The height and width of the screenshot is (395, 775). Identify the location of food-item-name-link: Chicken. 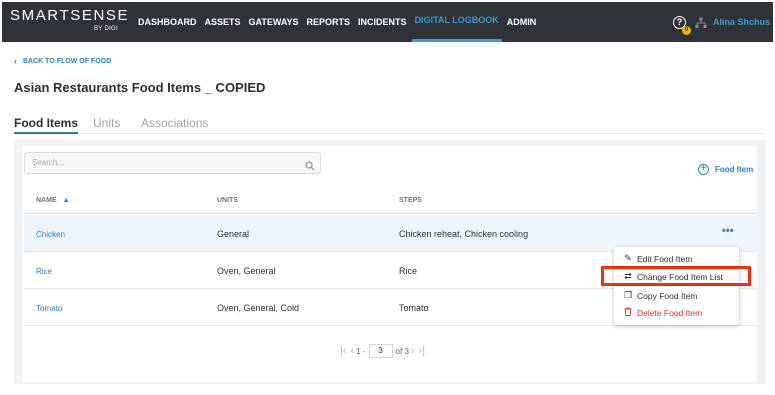
(50, 234).